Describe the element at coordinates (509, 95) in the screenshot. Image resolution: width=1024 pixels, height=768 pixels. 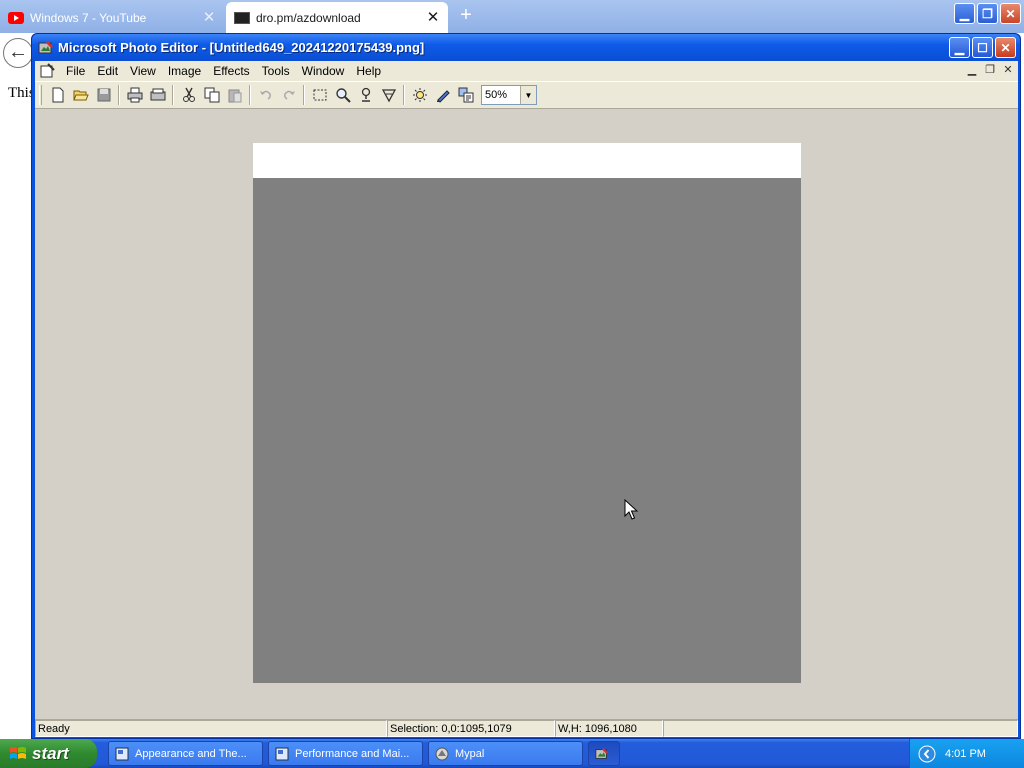
I see `zoom-dropdown: 50% ▼` at that location.